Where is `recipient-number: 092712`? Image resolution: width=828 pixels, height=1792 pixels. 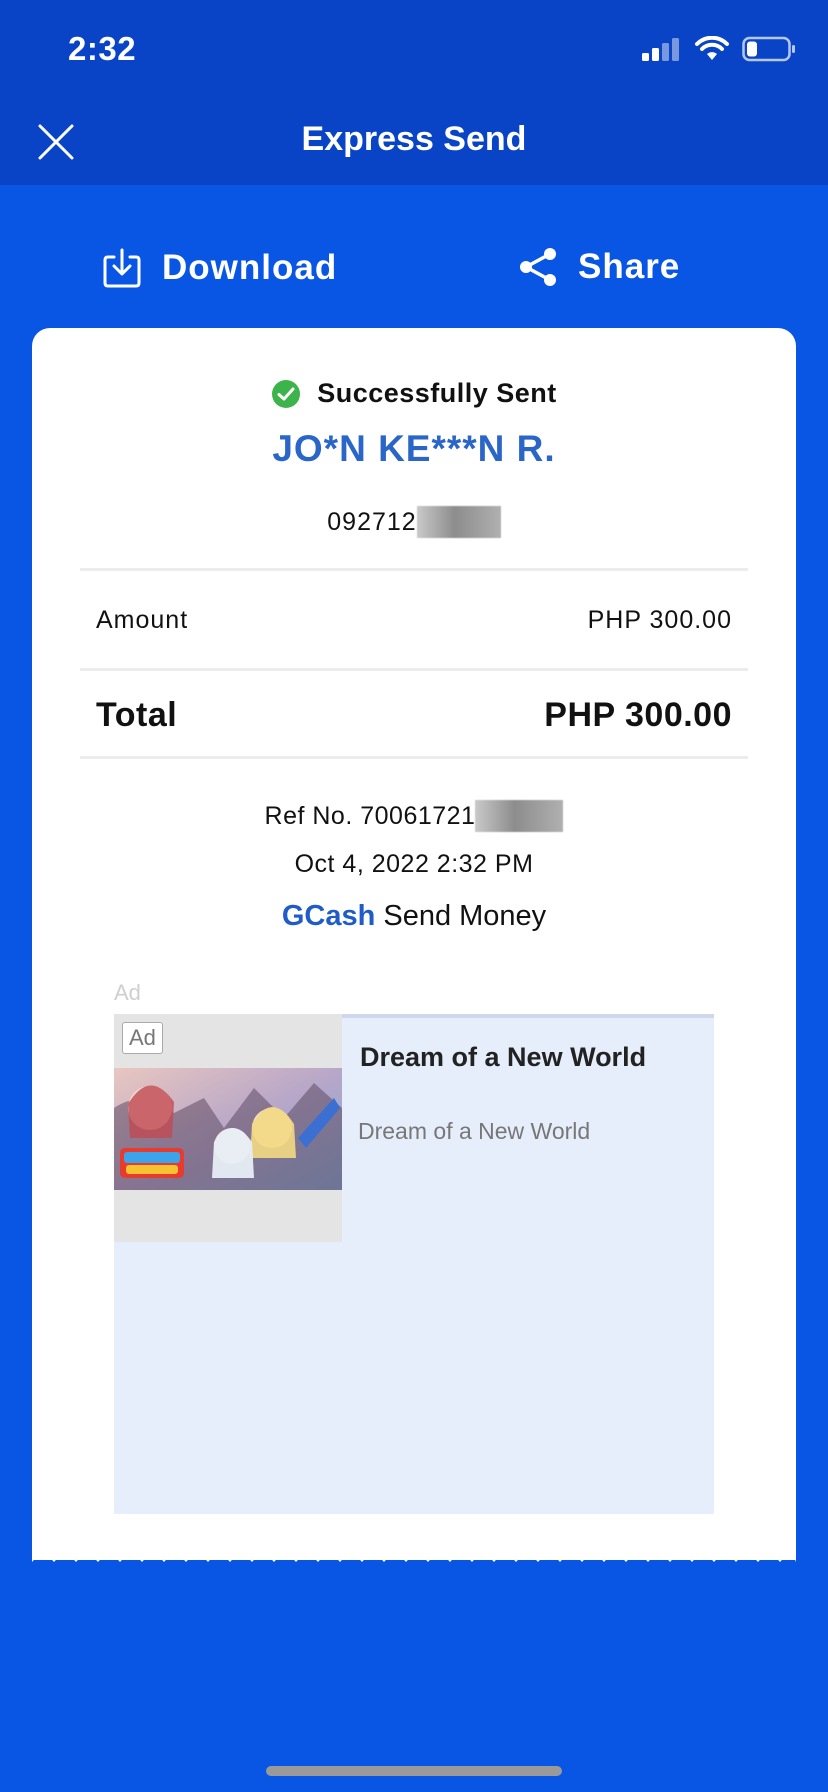 recipient-number: 092712 is located at coordinates (414, 522).